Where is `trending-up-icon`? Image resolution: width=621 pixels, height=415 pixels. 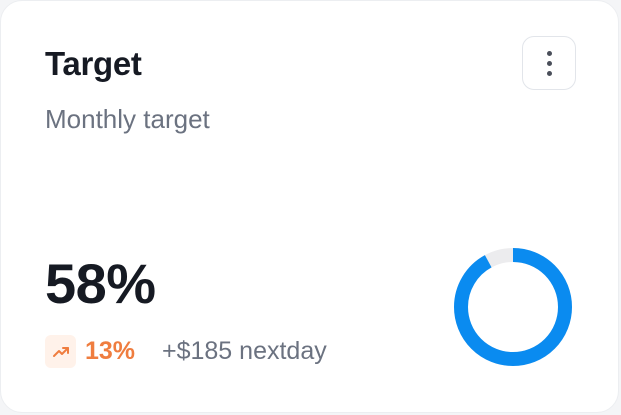 trending-up-icon is located at coordinates (60, 351).